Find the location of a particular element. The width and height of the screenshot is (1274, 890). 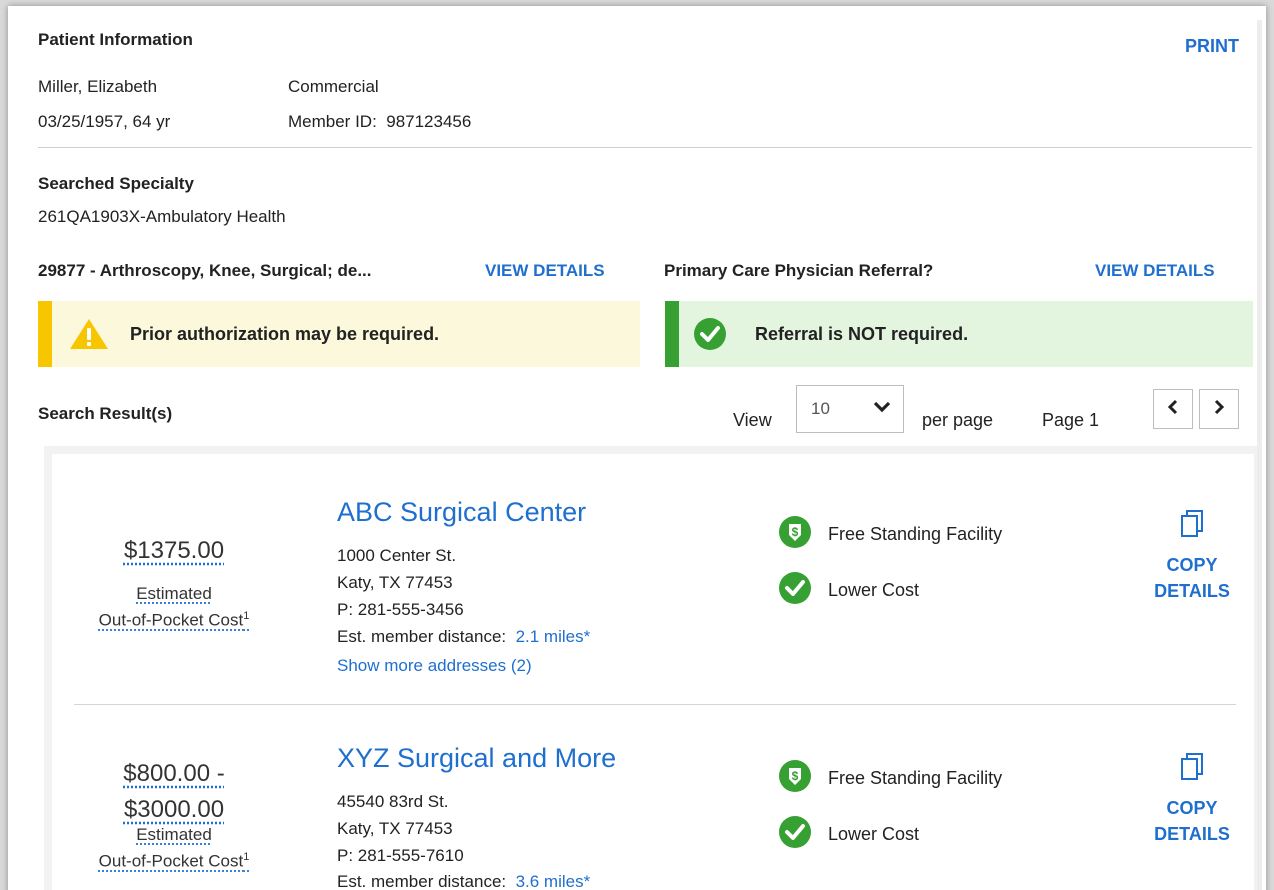

result-2-city: Katy, TX 77453 is located at coordinates (395, 828).